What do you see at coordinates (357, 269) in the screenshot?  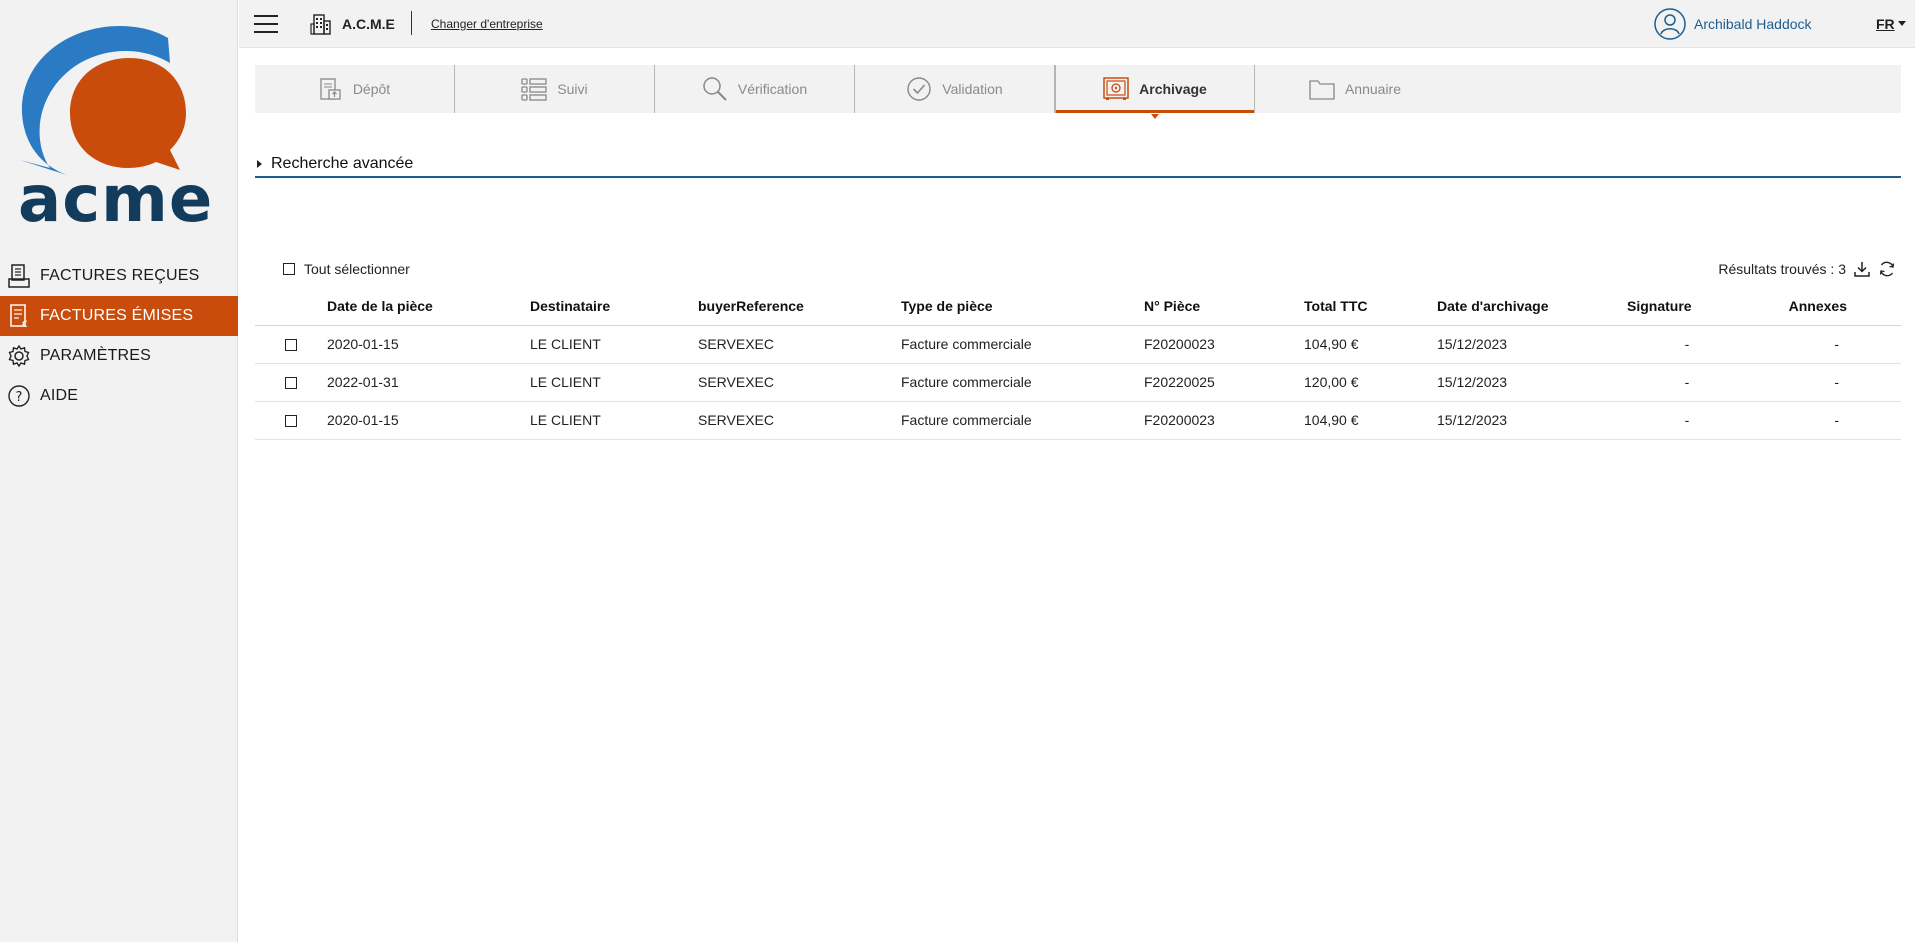 I see `select-all-label: Tout sélectionner` at bounding box center [357, 269].